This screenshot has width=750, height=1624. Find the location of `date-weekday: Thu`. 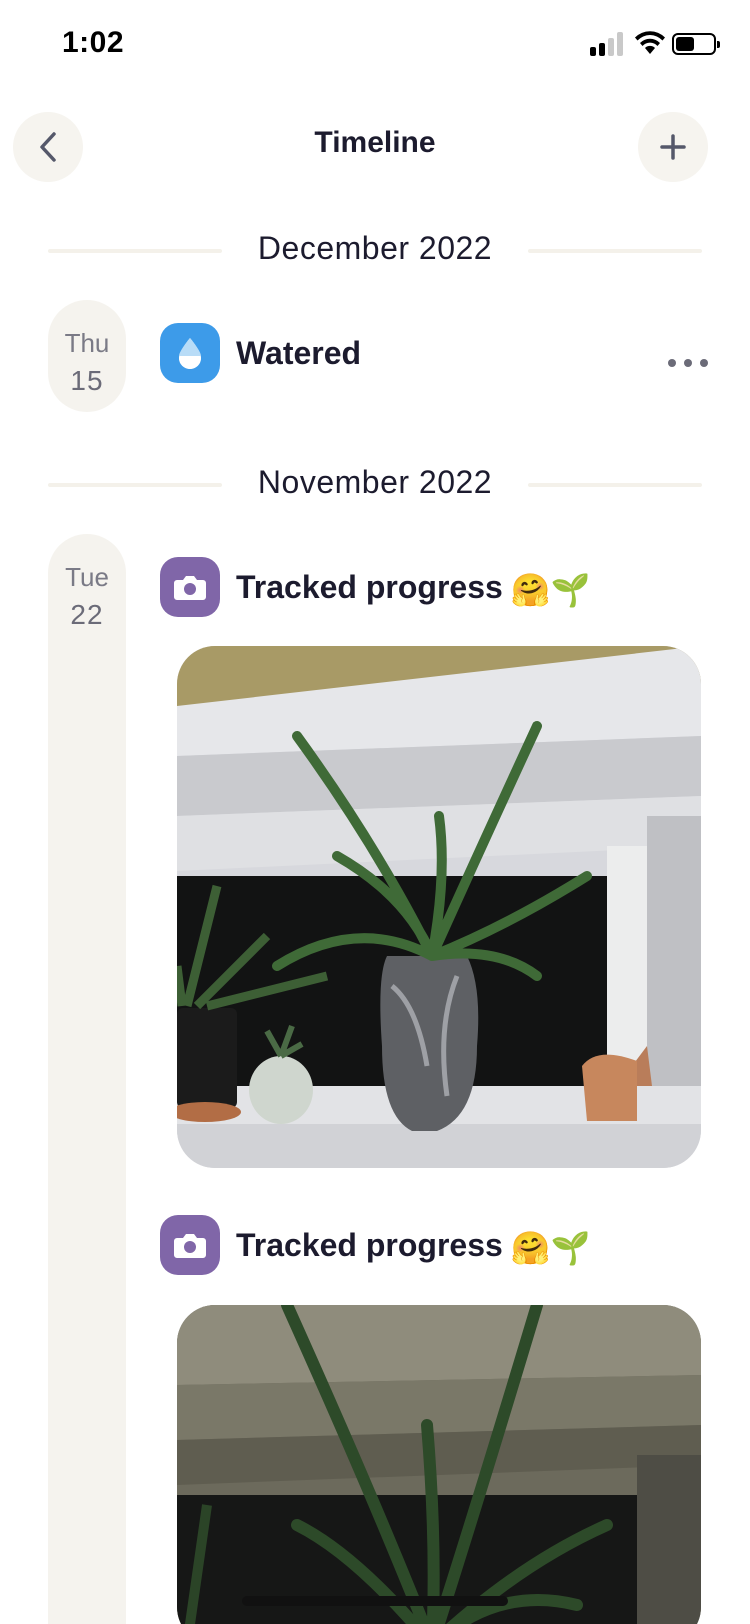

date-weekday: Thu is located at coordinates (87, 343).